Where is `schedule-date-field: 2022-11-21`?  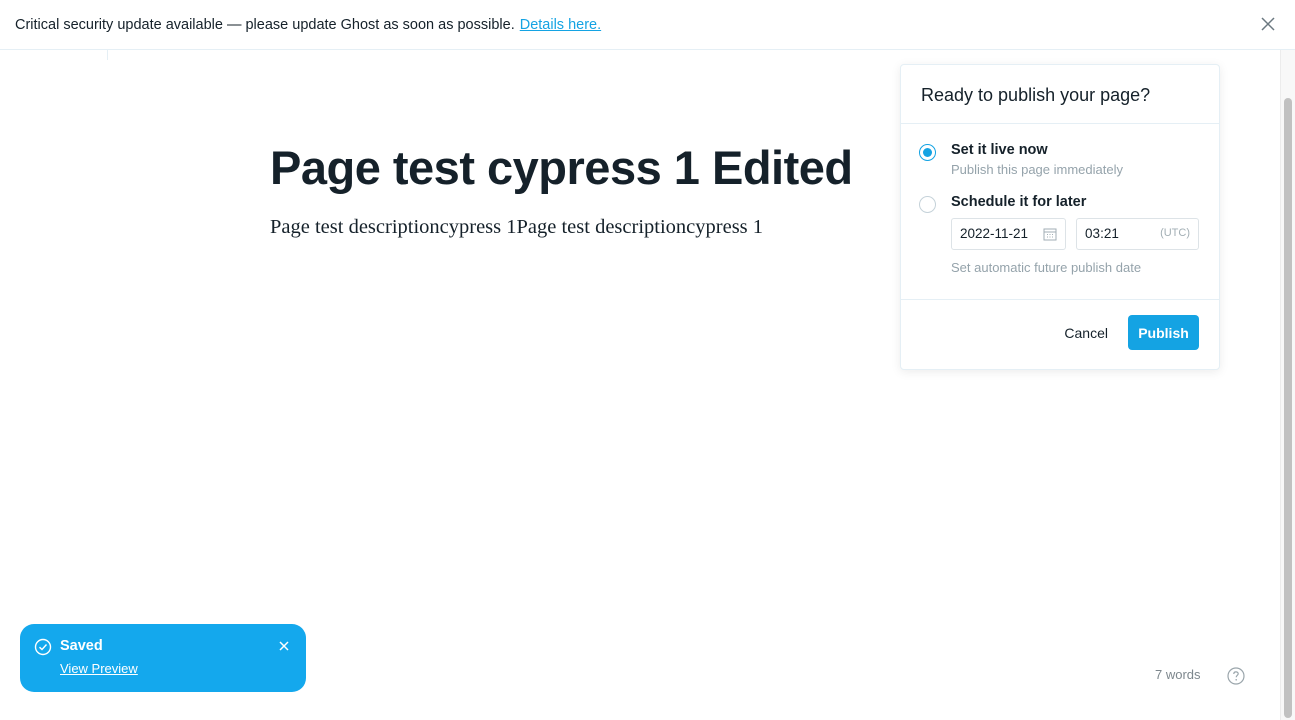 schedule-date-field: 2022-11-21 is located at coordinates (1009, 234).